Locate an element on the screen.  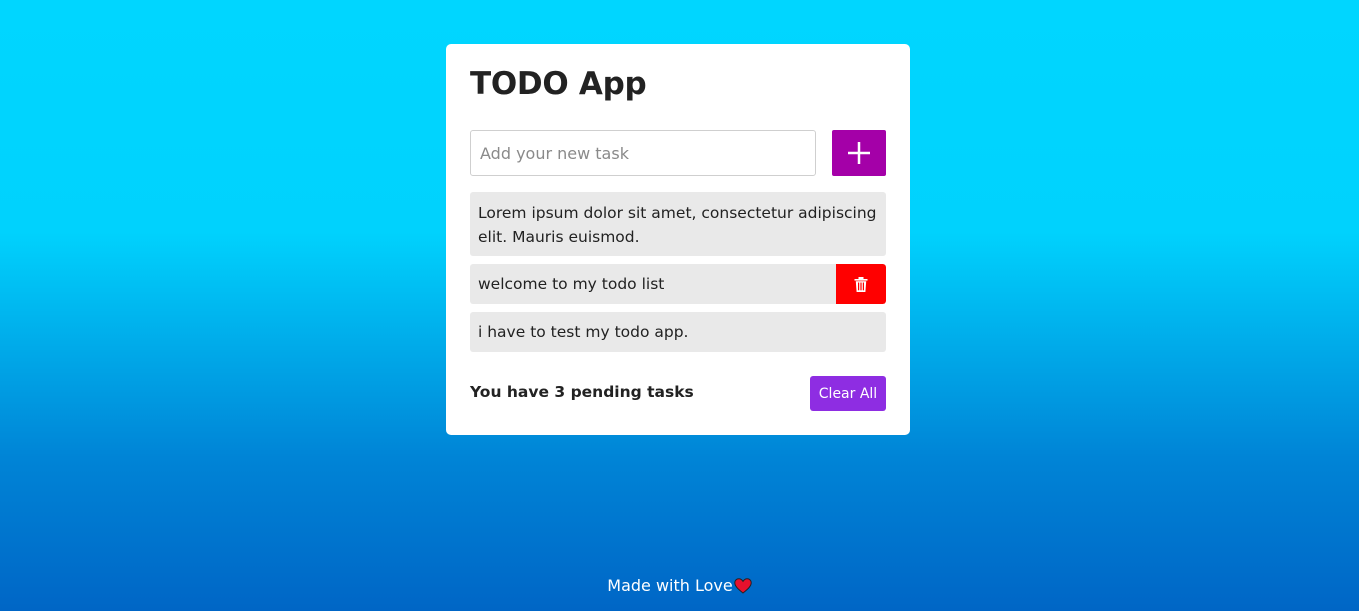
app-title: TODO App is located at coordinates (558, 84).